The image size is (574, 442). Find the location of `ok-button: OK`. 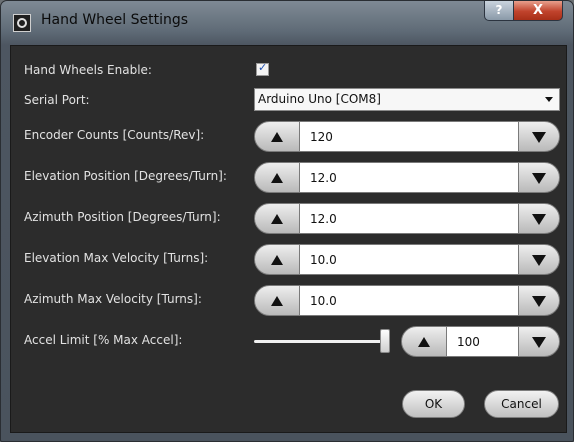

ok-button: OK is located at coordinates (433, 404).